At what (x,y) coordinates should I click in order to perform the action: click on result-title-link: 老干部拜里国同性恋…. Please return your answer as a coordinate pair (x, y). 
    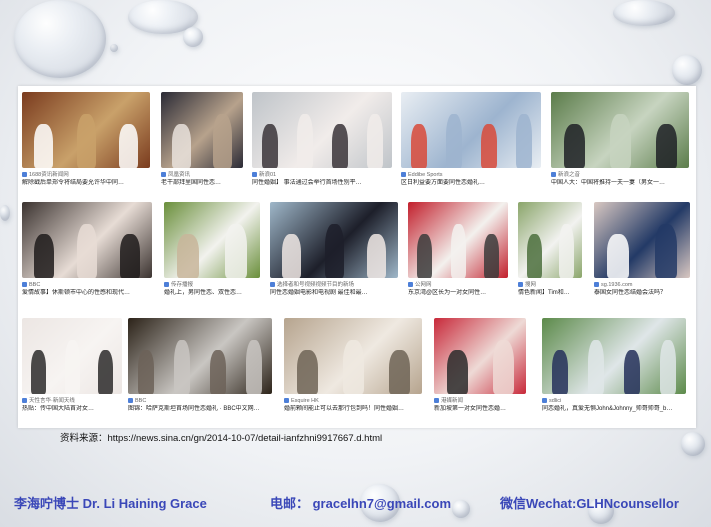
    Looking at the image, I should click on (202, 183).